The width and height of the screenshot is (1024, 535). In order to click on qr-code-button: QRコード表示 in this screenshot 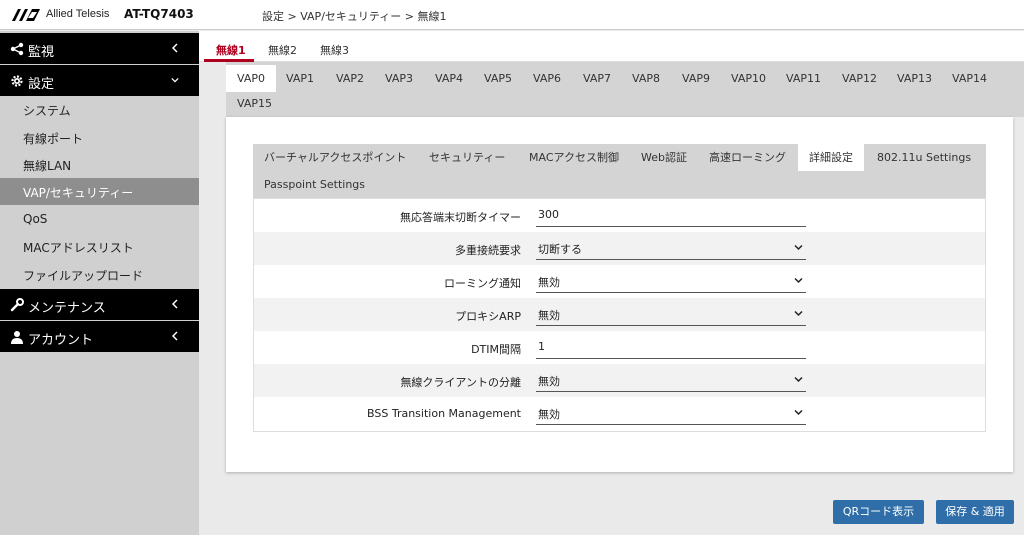, I will do `click(878, 512)`.